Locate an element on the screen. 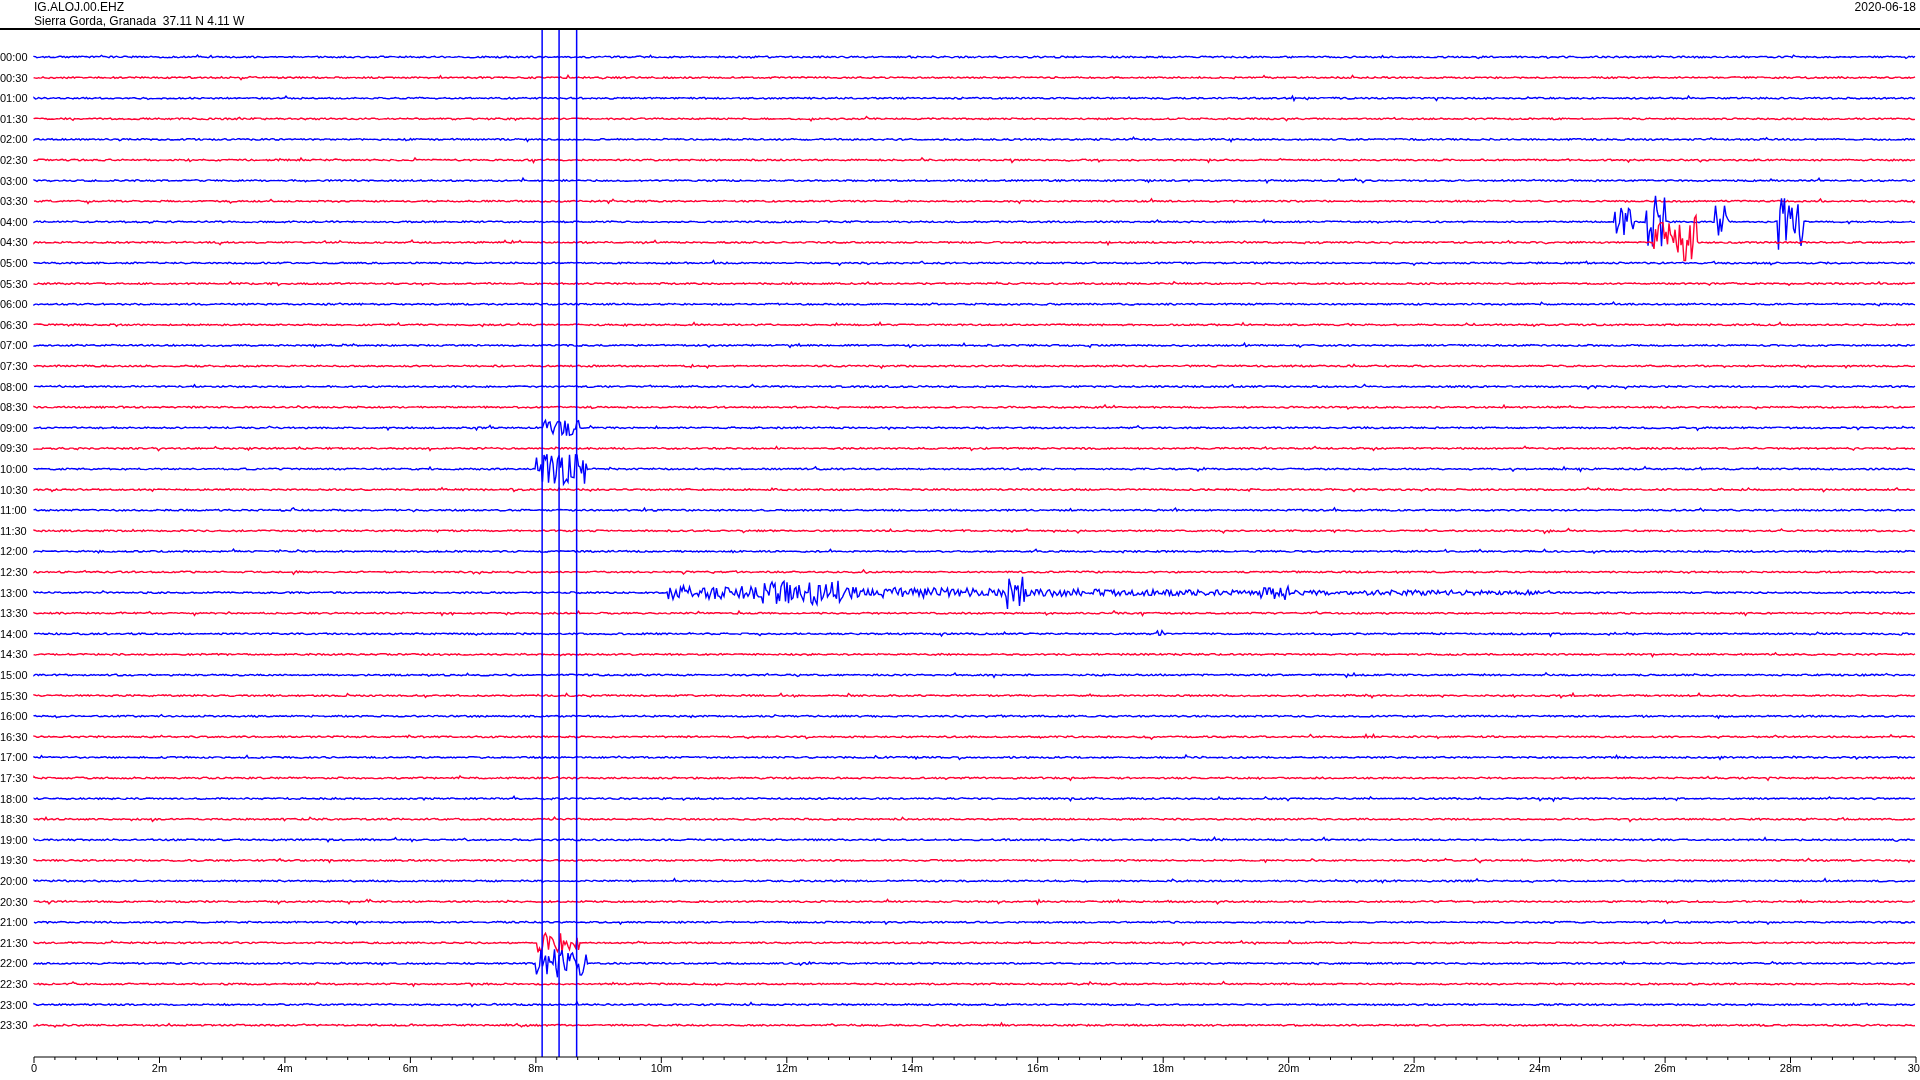 The image size is (1920, 1080). axis-tick-label: 22m is located at coordinates (1414, 1068).